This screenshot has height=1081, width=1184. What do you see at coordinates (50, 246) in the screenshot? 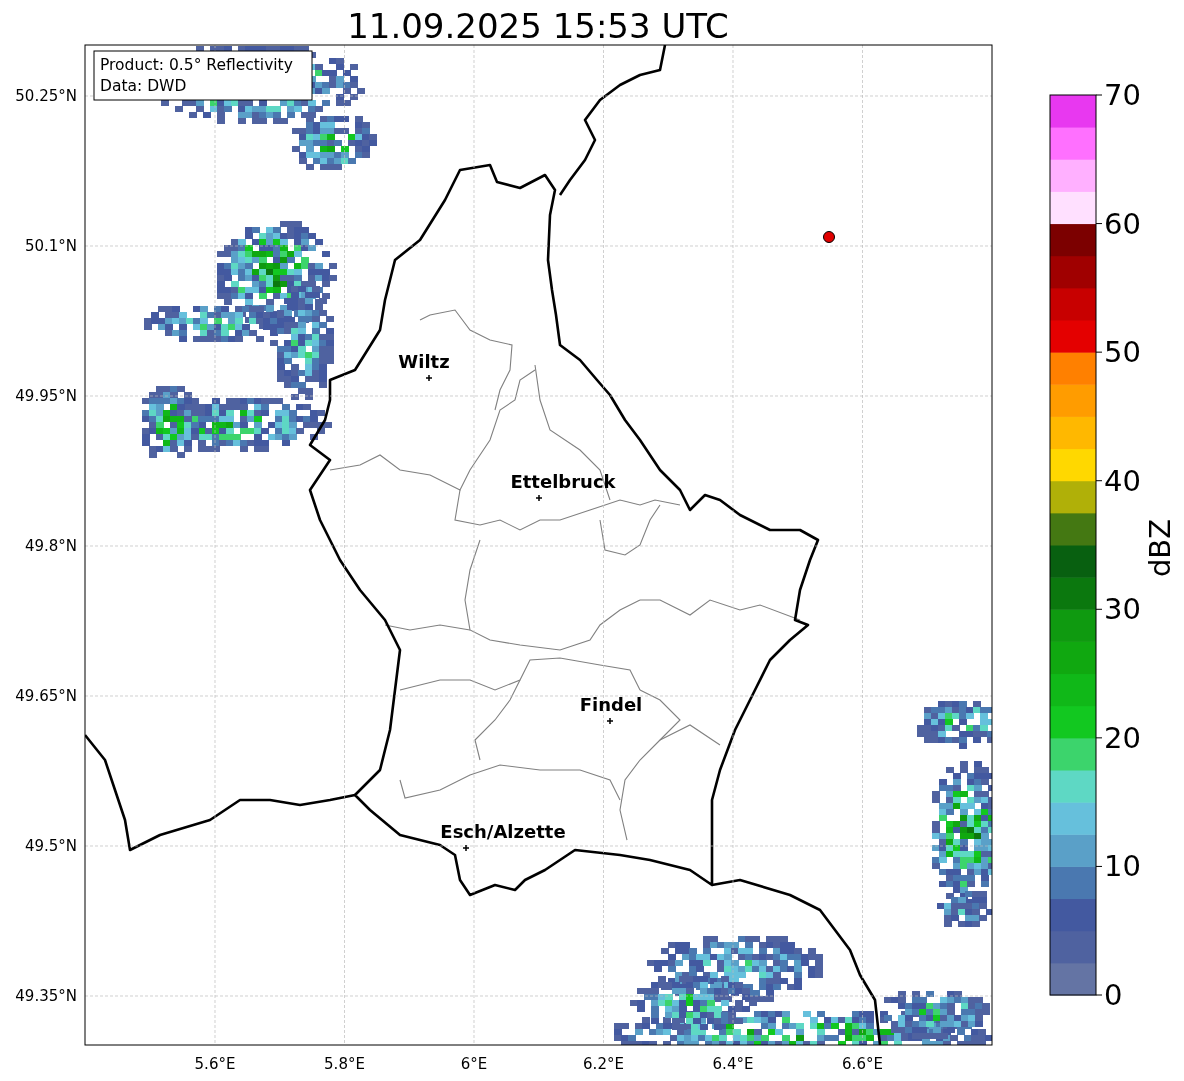
I see `latitude-label: 50.1°N` at bounding box center [50, 246].